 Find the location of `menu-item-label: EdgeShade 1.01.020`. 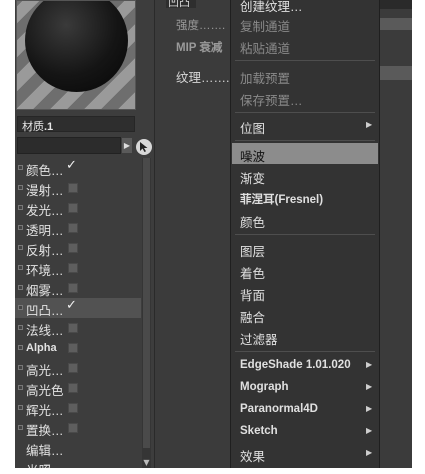

menu-item-label: EdgeShade 1.01.020 is located at coordinates (295, 365).